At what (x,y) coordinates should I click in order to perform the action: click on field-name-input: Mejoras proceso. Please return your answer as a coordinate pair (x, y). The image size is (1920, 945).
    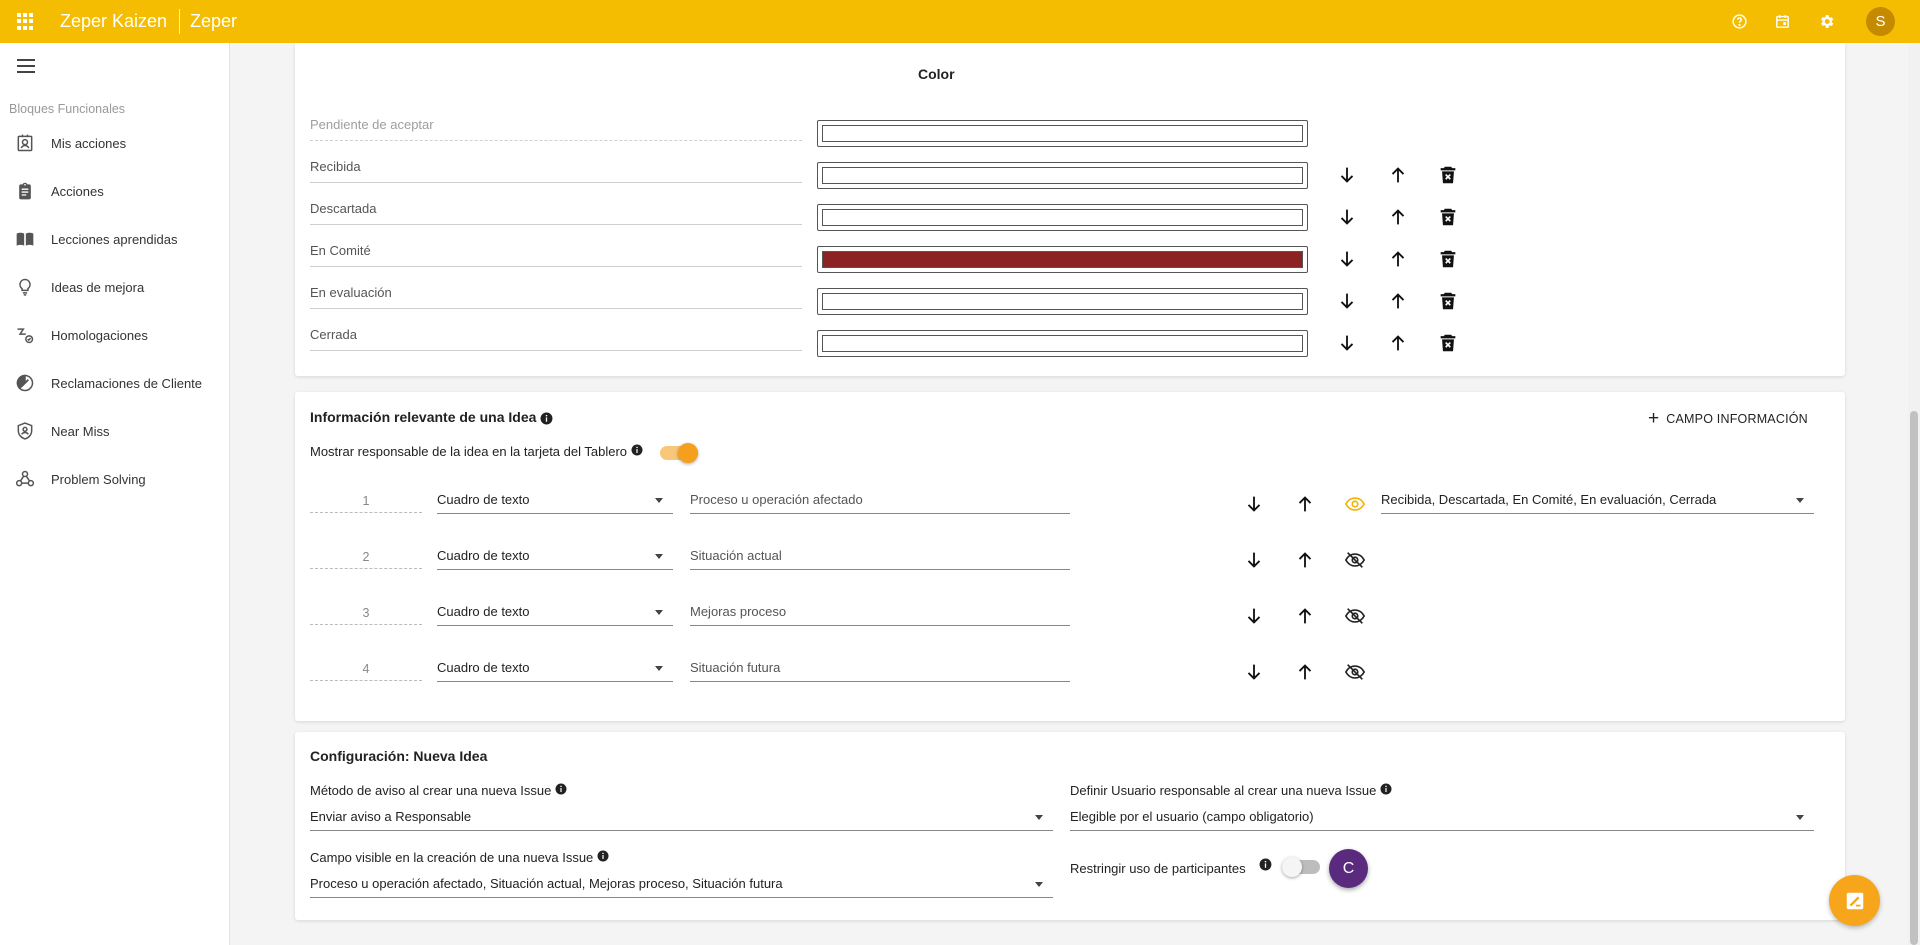
    Looking at the image, I should click on (880, 615).